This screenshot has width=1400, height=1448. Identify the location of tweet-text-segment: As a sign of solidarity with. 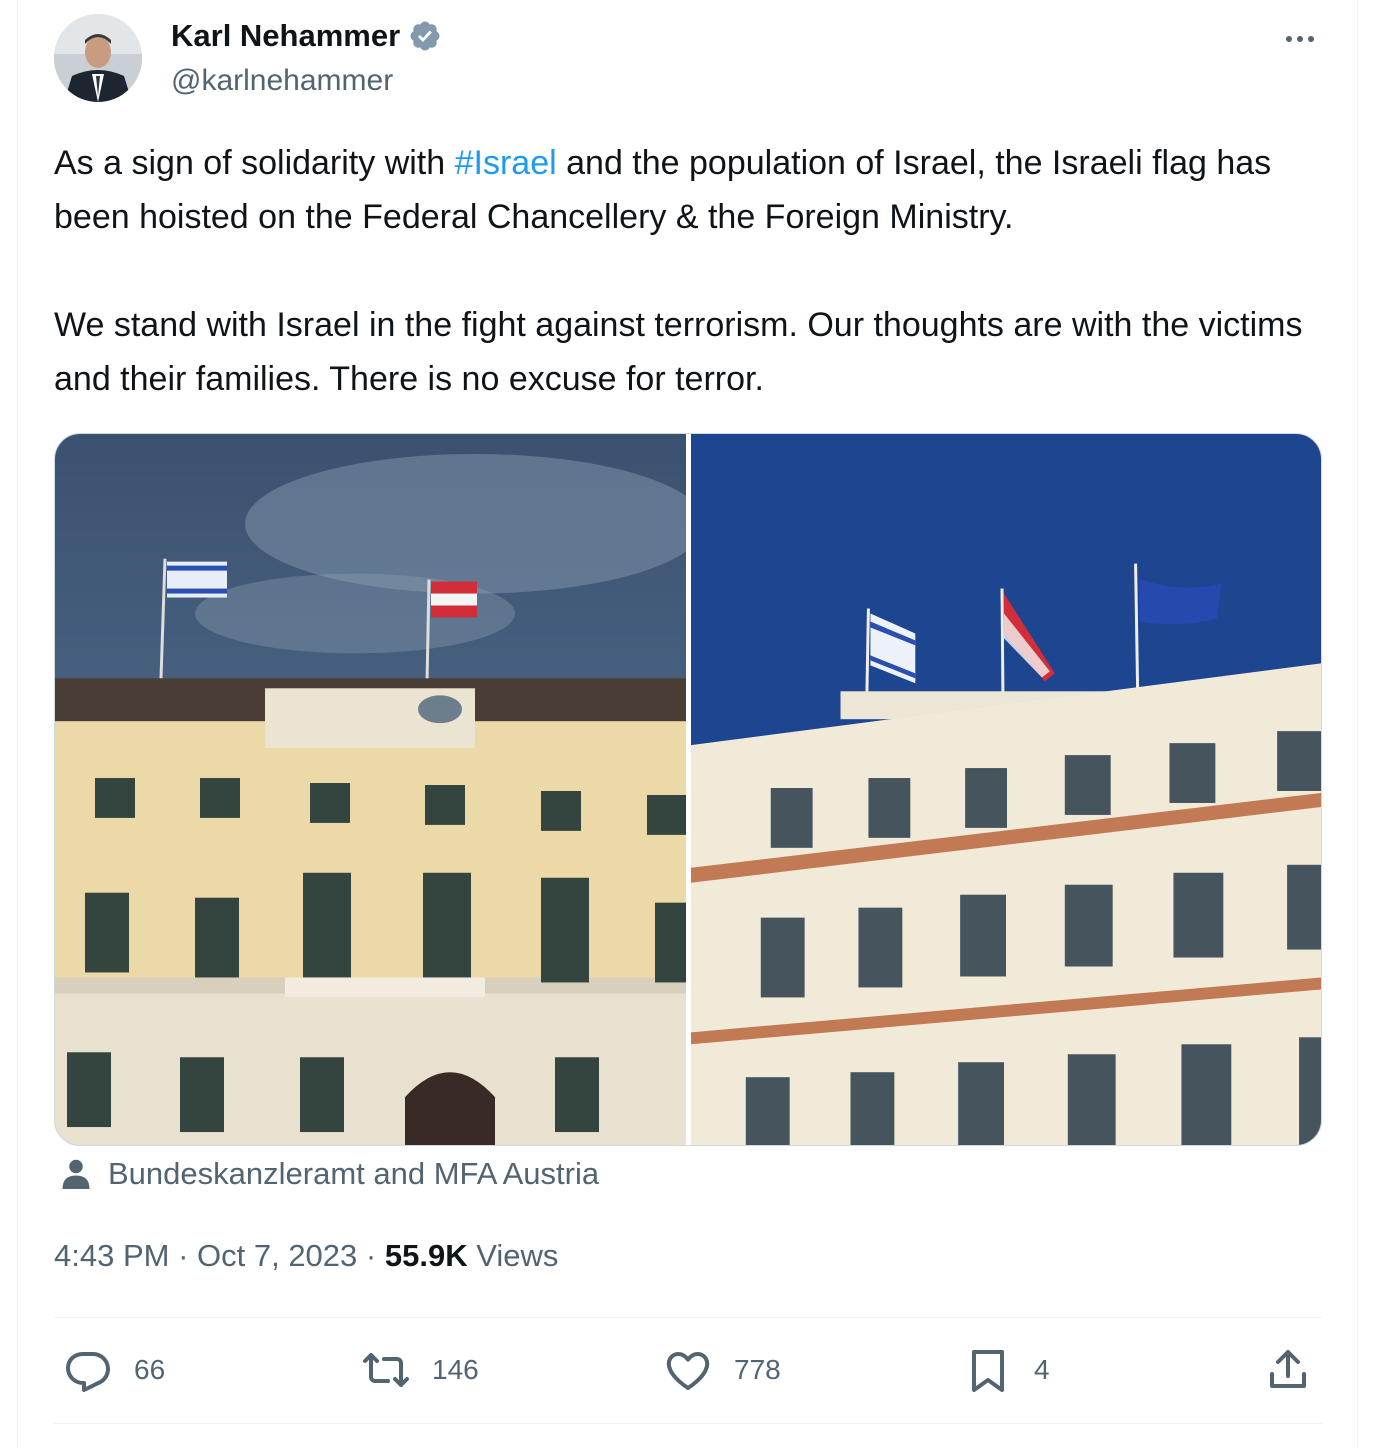
(254, 163).